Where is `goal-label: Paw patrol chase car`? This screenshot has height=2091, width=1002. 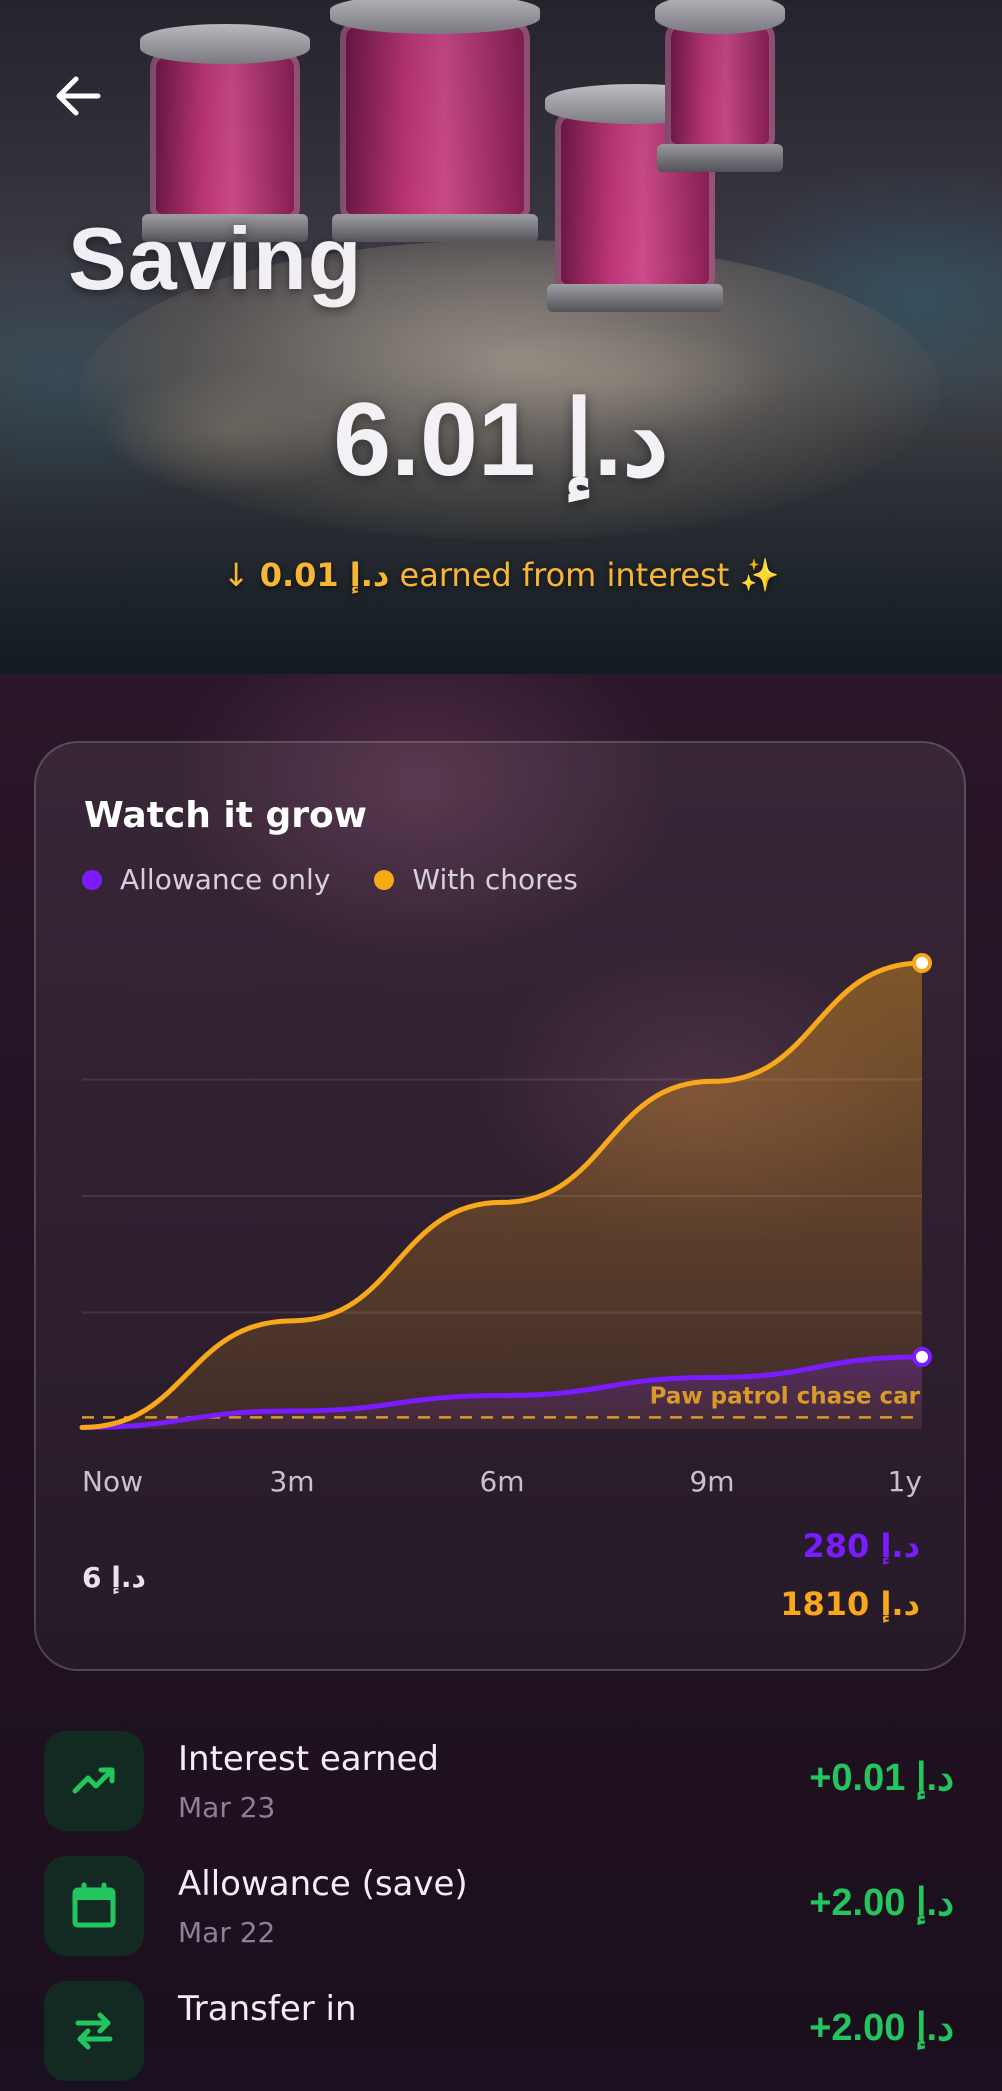
goal-label: Paw patrol chase car is located at coordinates (785, 1396).